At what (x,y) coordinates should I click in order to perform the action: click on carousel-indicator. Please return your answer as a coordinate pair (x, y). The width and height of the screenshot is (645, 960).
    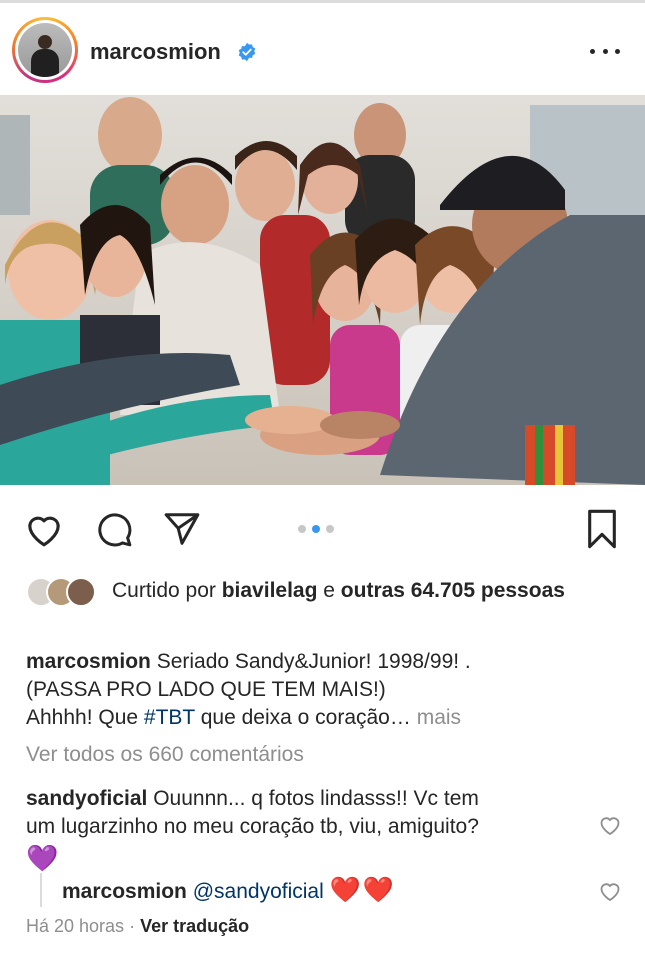
    Looking at the image, I should click on (316, 529).